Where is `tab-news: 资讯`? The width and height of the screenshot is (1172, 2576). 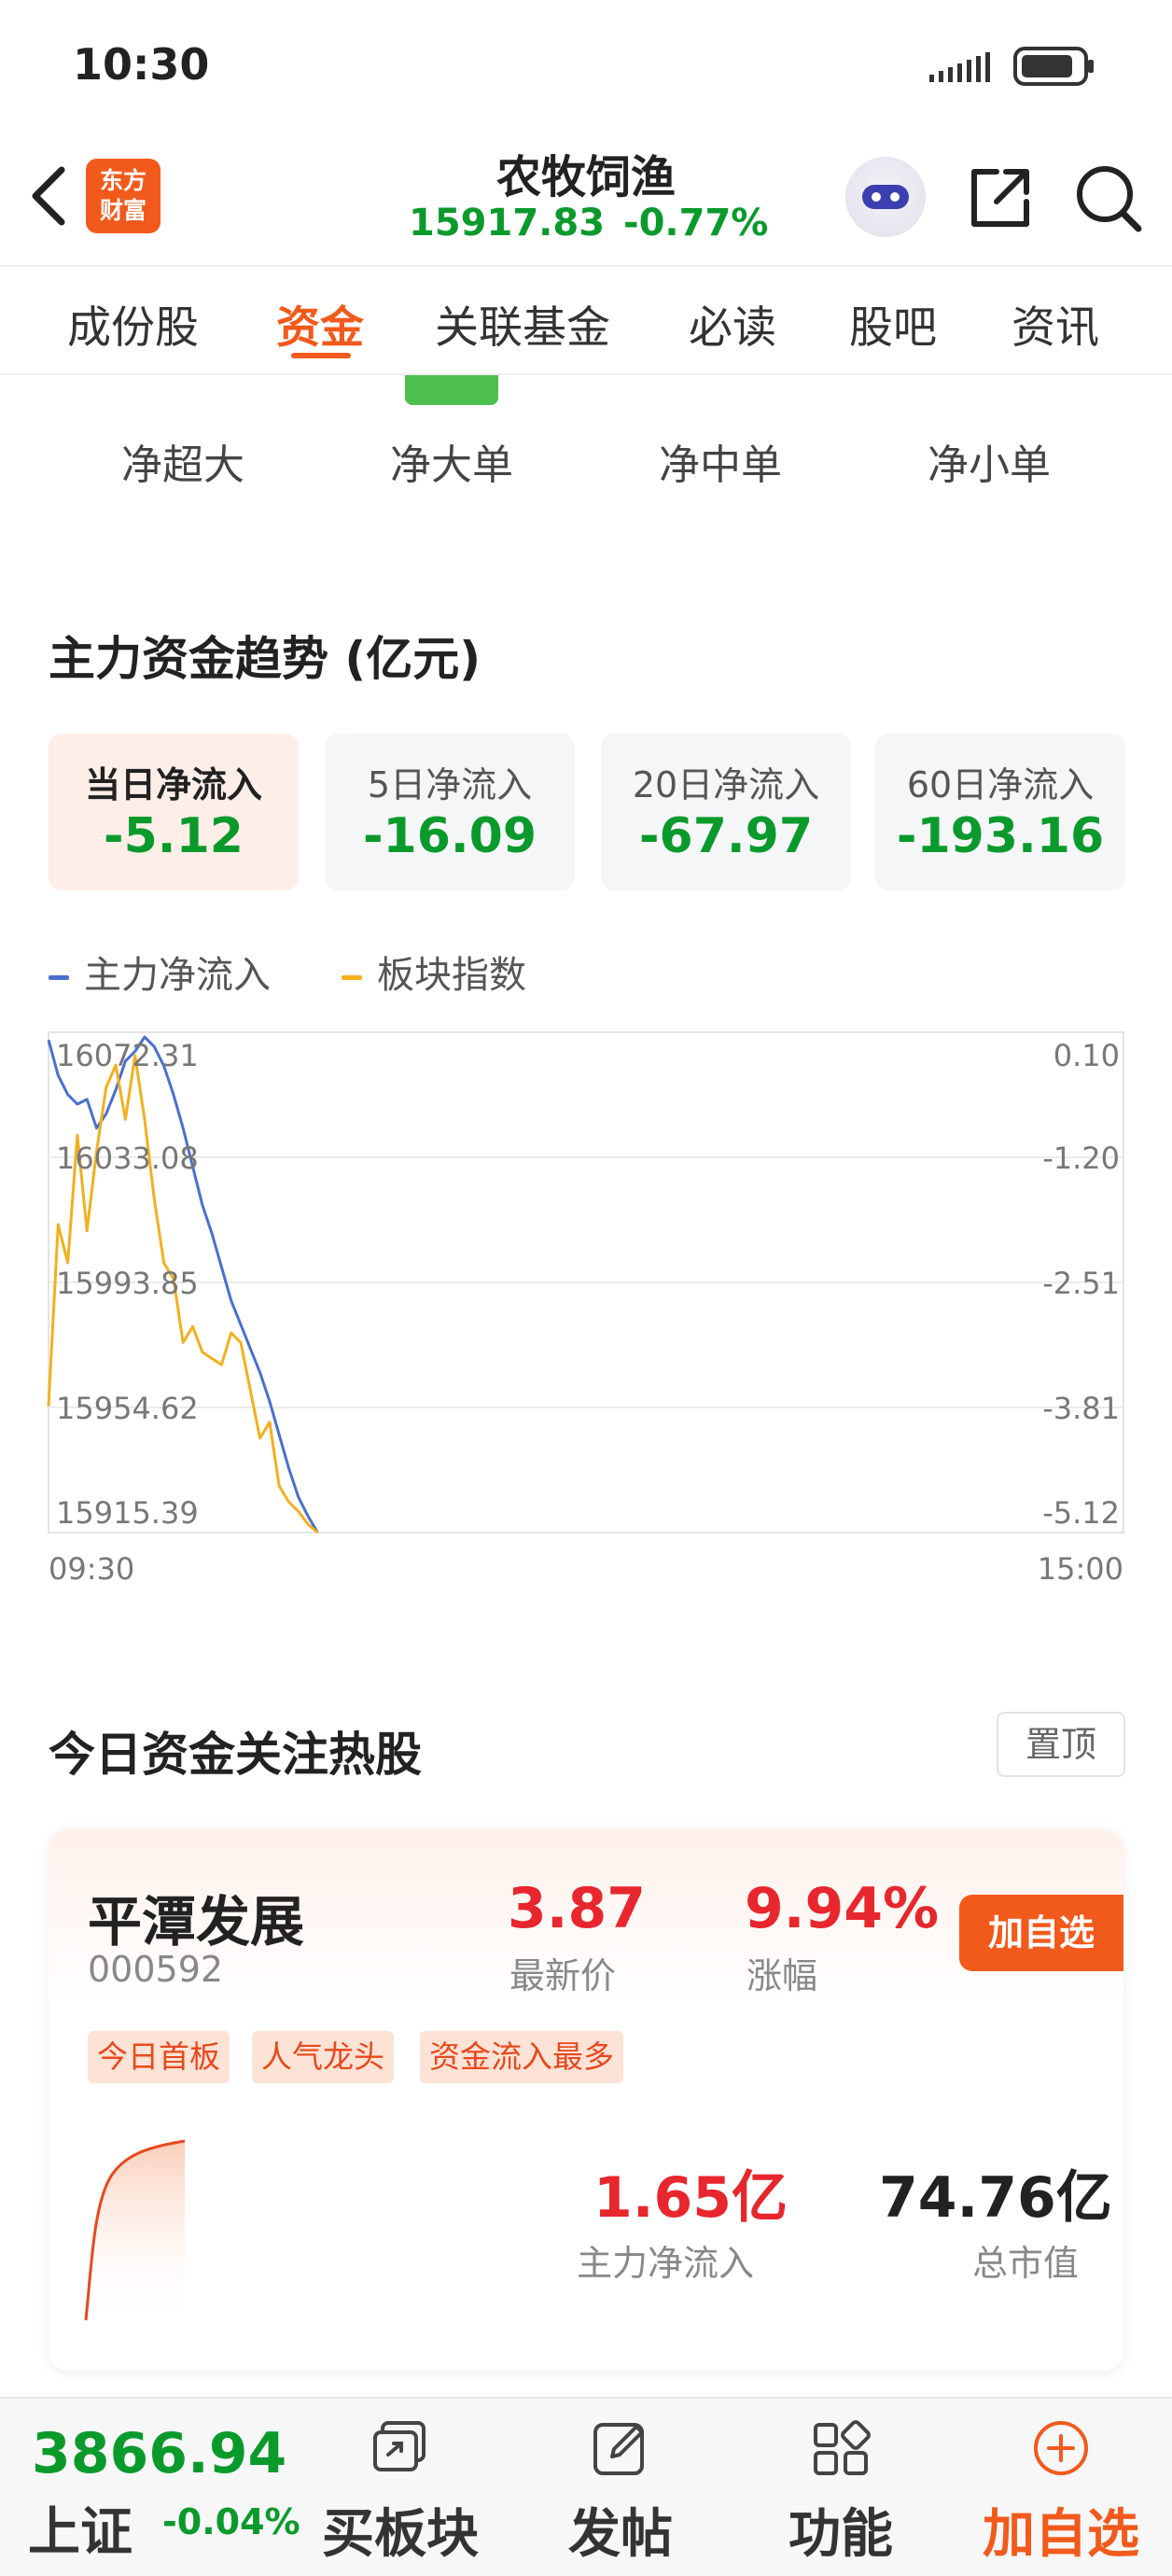 tab-news: 资讯 is located at coordinates (1055, 323).